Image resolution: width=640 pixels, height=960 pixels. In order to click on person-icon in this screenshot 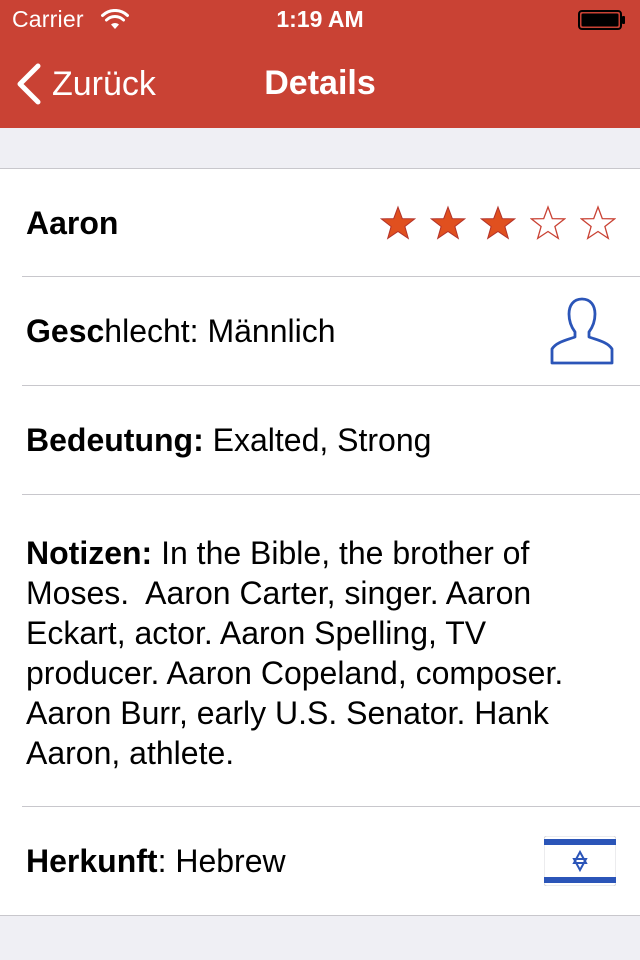, I will do `click(582, 331)`.